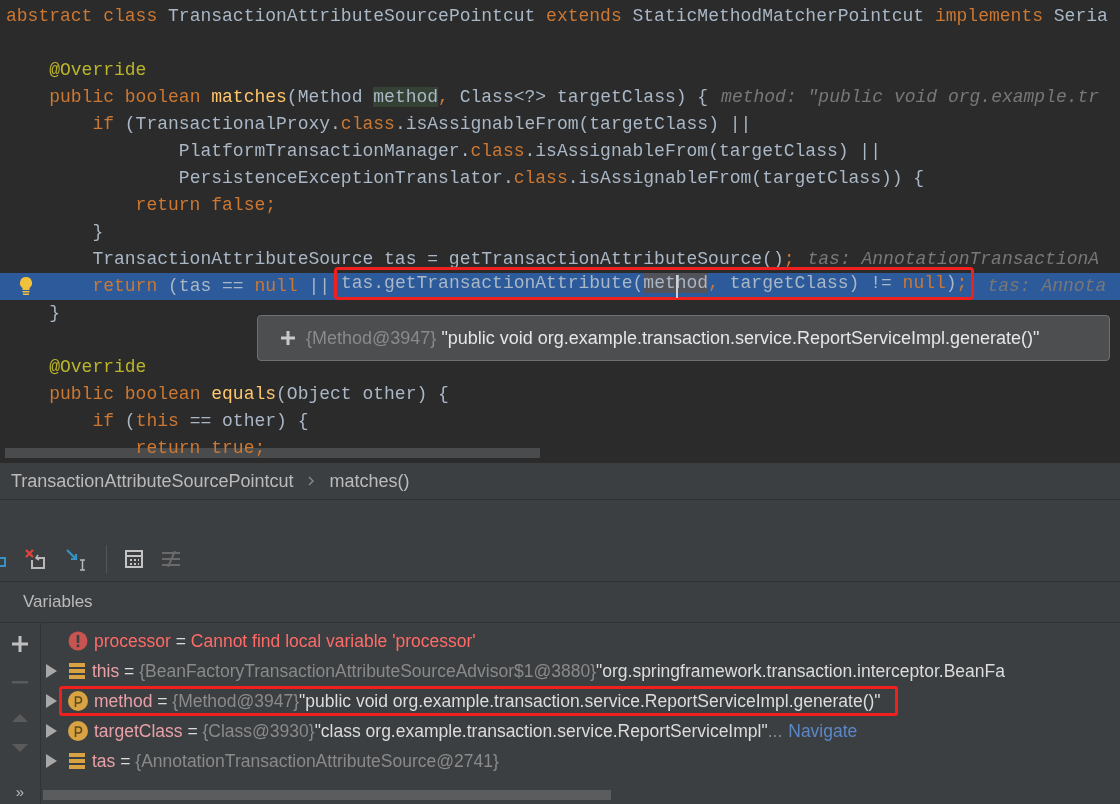 This screenshot has height=804, width=1120. Describe the element at coordinates (134, 559) in the screenshot. I see `table-icon` at that location.